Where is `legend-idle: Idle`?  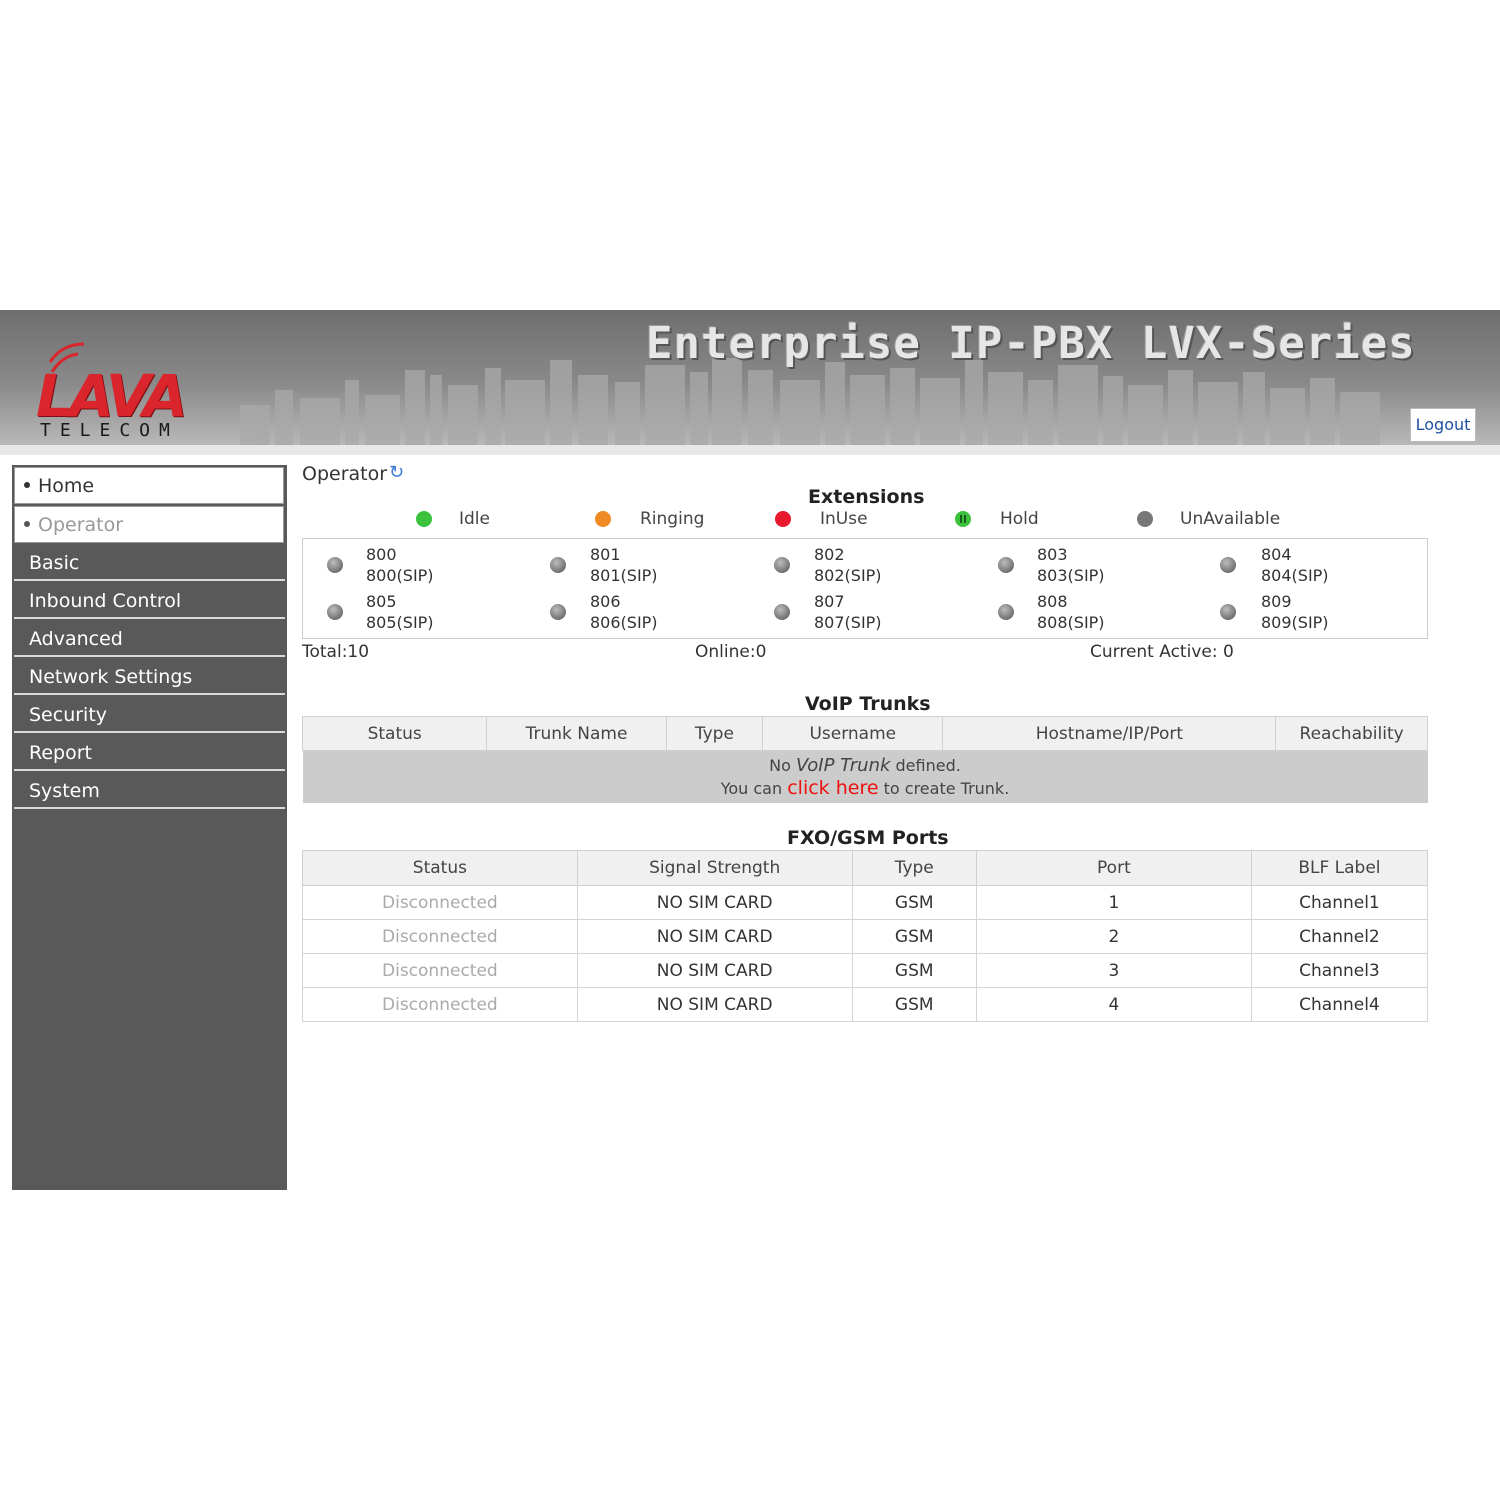 legend-idle: Idle is located at coordinates (474, 519).